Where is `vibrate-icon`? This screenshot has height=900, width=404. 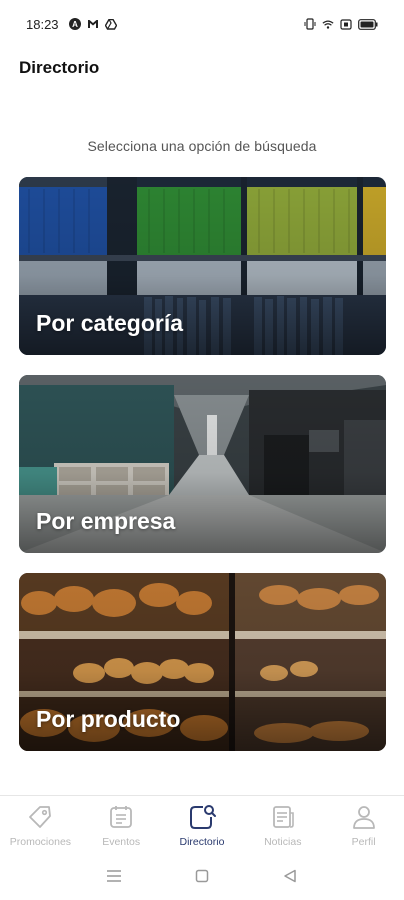 vibrate-icon is located at coordinates (310, 24).